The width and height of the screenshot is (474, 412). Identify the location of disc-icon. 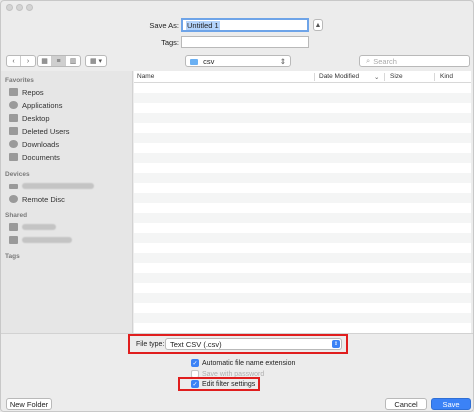
(13, 199).